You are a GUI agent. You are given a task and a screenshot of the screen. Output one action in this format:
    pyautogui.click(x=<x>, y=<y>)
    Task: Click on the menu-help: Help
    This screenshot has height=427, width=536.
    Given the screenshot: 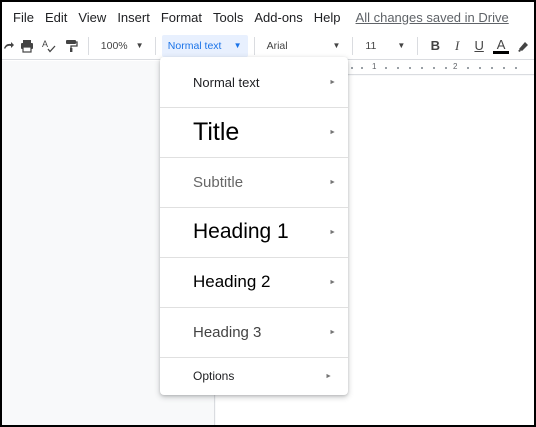 What is the action you would take?
    pyautogui.click(x=327, y=17)
    